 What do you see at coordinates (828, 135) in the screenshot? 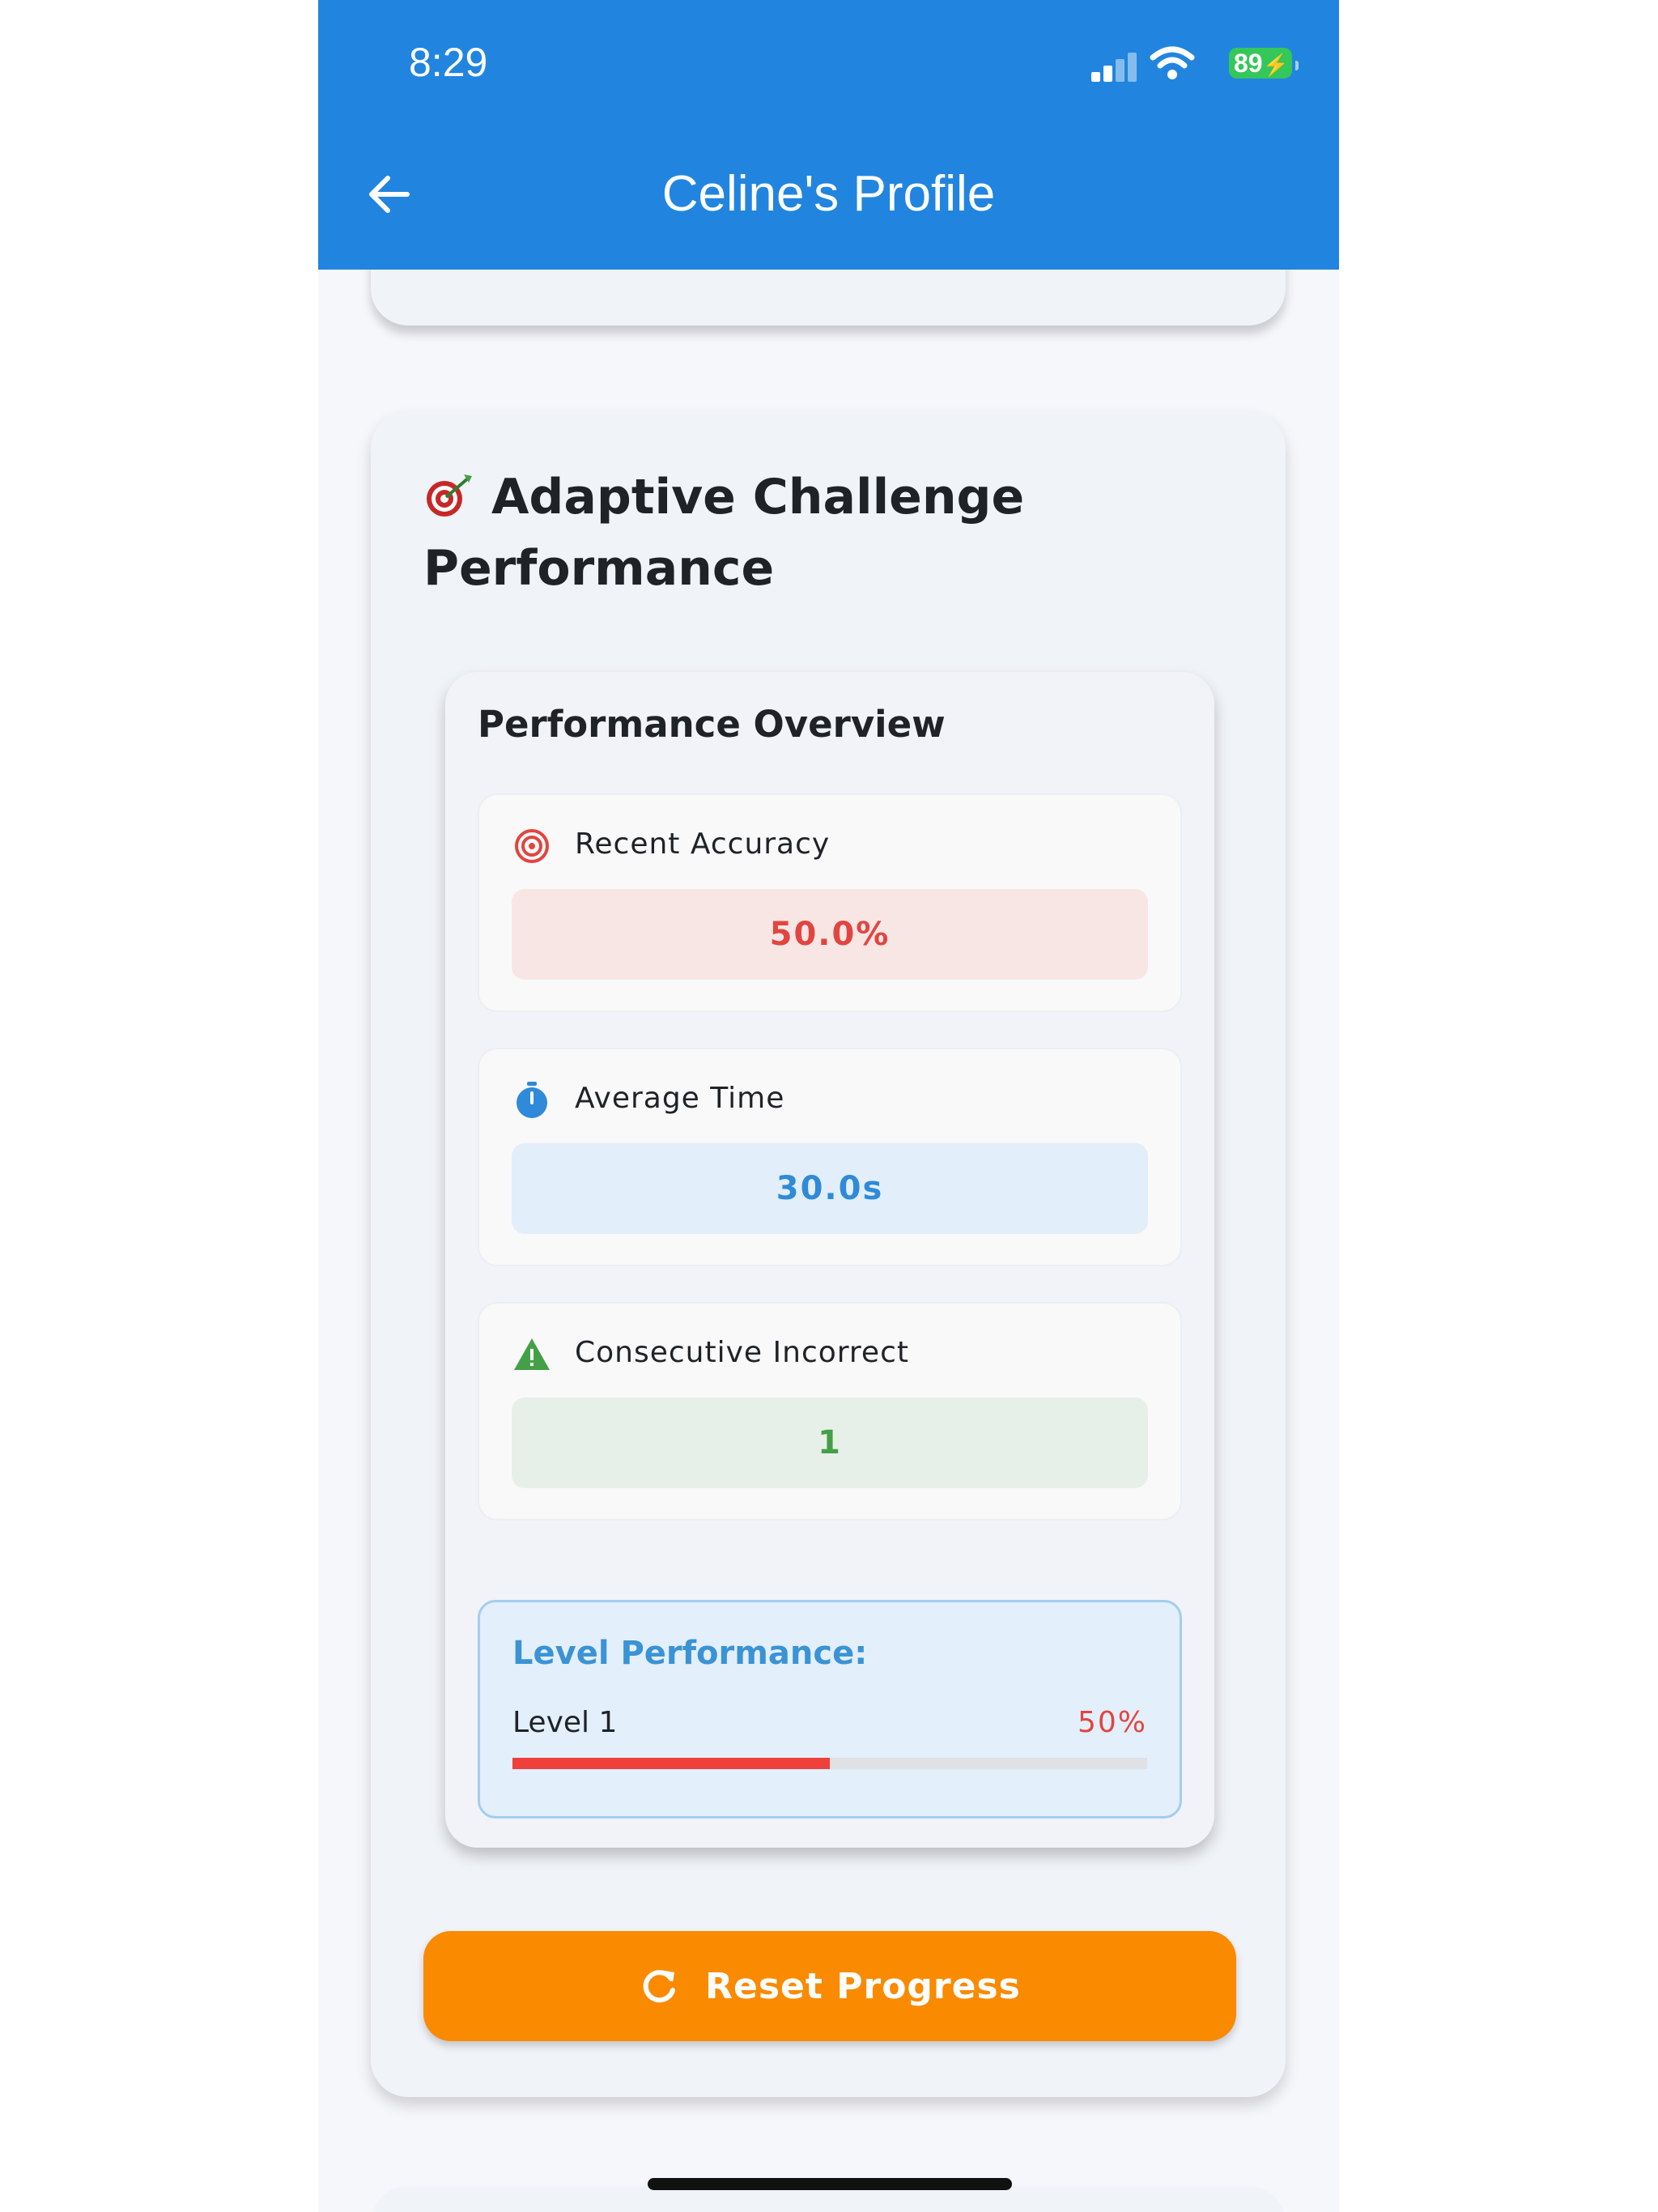
I see `app-bar: 8:29 89⚡ Celine's Profile` at bounding box center [828, 135].